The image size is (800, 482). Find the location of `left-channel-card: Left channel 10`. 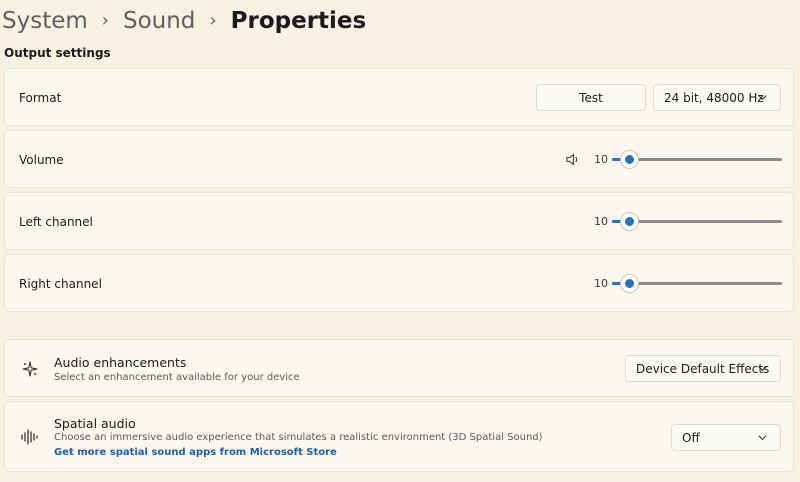

left-channel-card: Left channel 10 is located at coordinates (399, 221).